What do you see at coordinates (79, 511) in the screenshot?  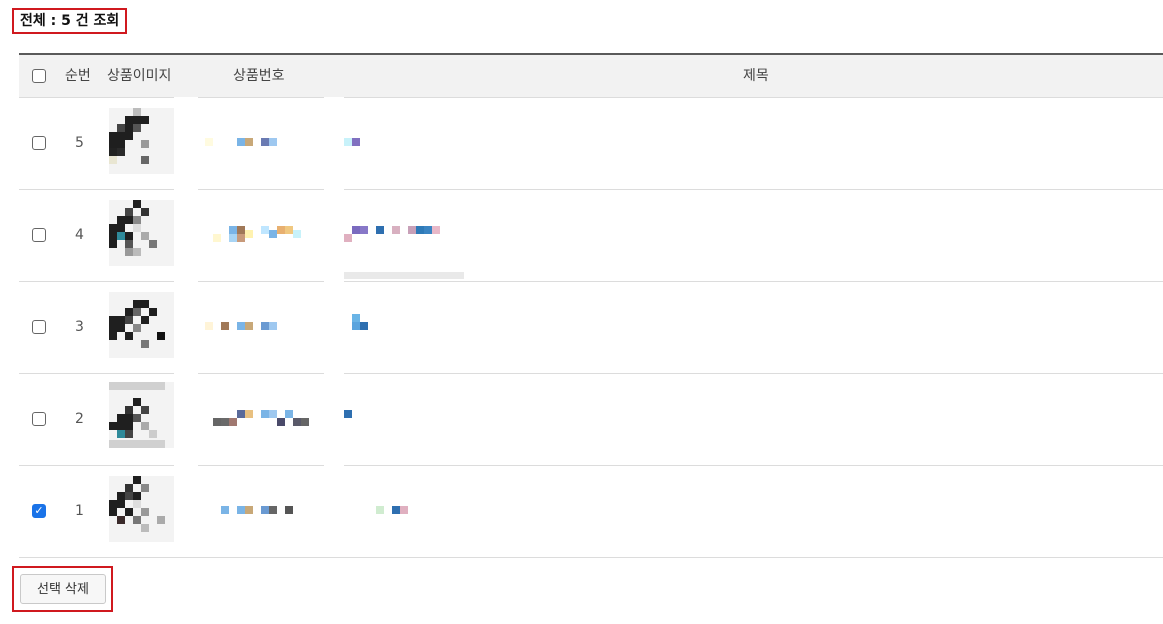 I see `row-number: 1` at bounding box center [79, 511].